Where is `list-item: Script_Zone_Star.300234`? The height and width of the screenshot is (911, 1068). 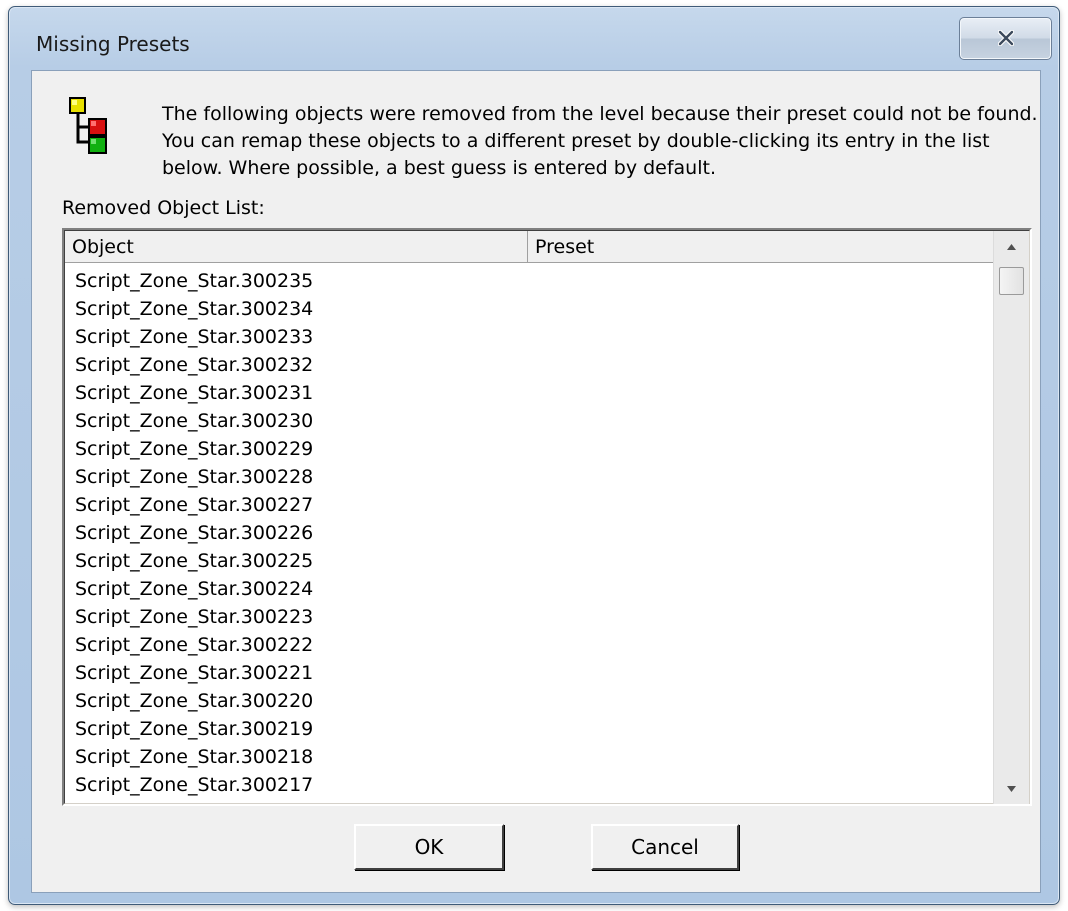 list-item: Script_Zone_Star.300234 is located at coordinates (531, 309).